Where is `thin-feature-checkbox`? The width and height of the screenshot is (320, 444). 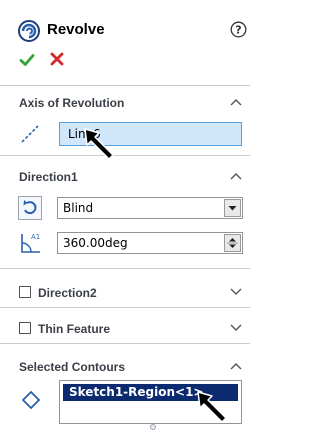 thin-feature-checkbox is located at coordinates (25, 328).